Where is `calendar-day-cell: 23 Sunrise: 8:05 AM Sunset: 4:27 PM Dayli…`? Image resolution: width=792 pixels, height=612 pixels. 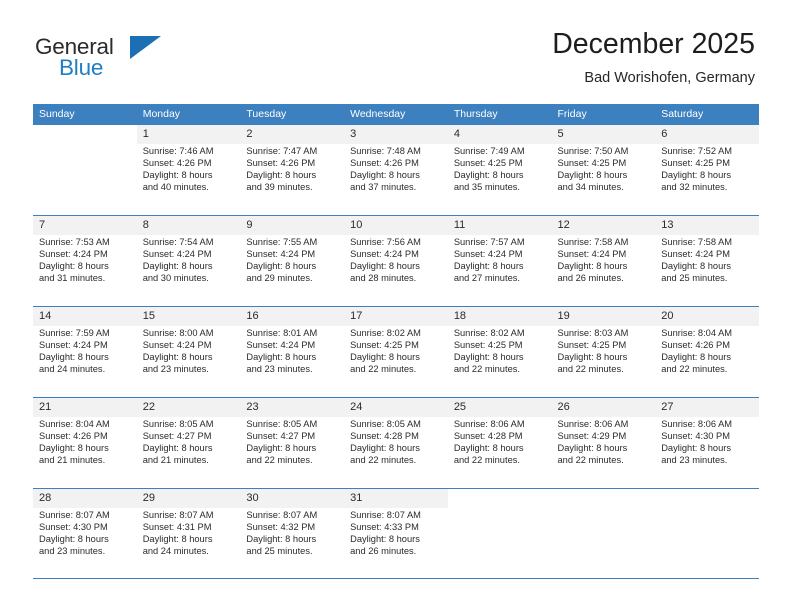
calendar-day-cell: 23 Sunrise: 8:05 AM Sunset: 4:27 PM Dayli… is located at coordinates (292, 443).